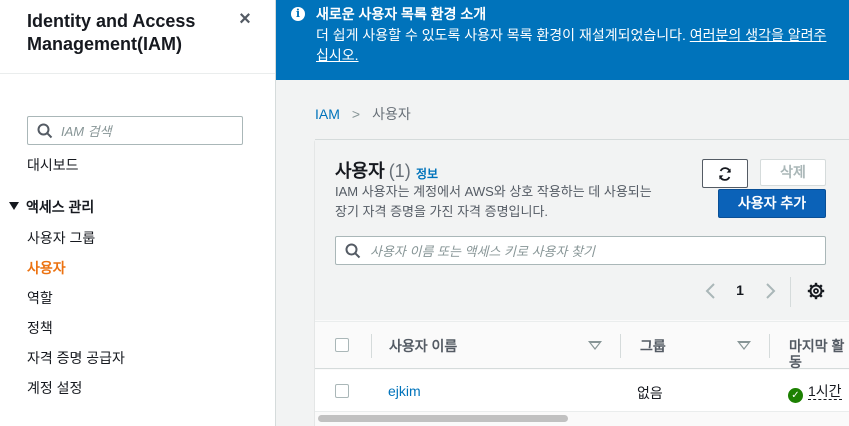  Describe the element at coordinates (148, 131) in the screenshot. I see `sidebar-search-input` at that location.